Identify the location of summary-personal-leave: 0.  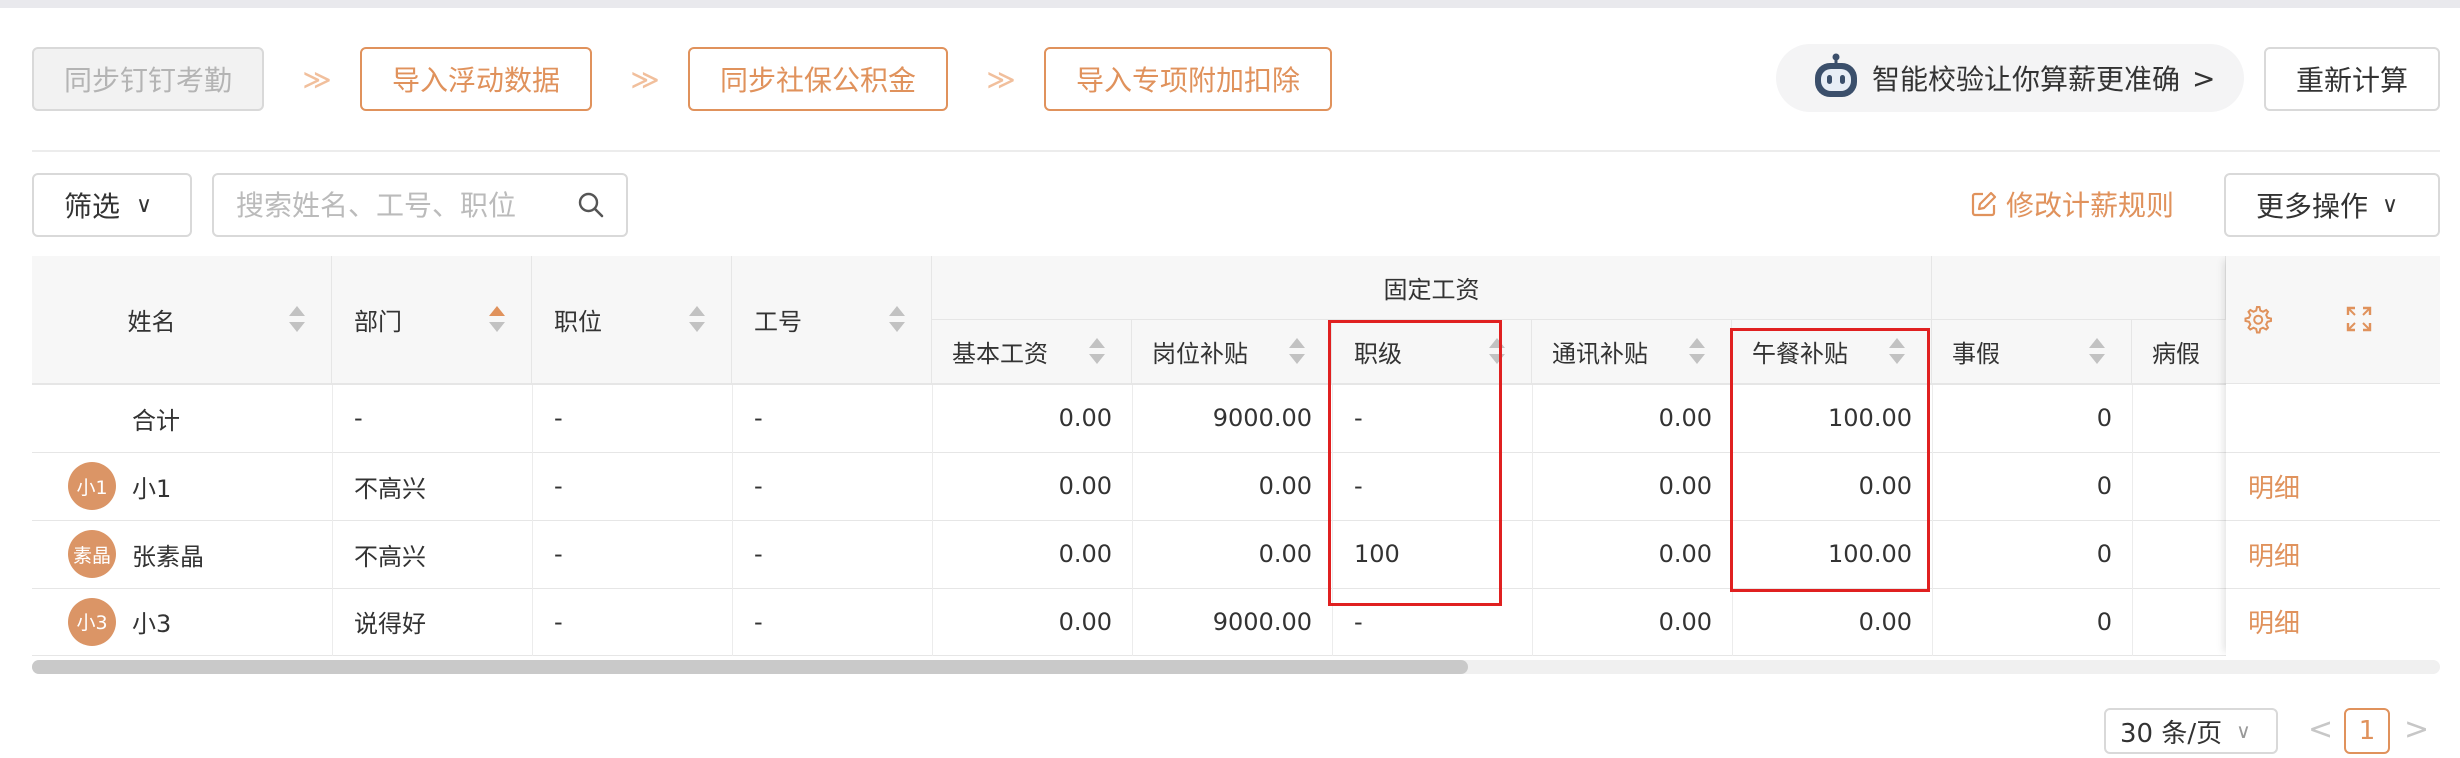
(2104, 418).